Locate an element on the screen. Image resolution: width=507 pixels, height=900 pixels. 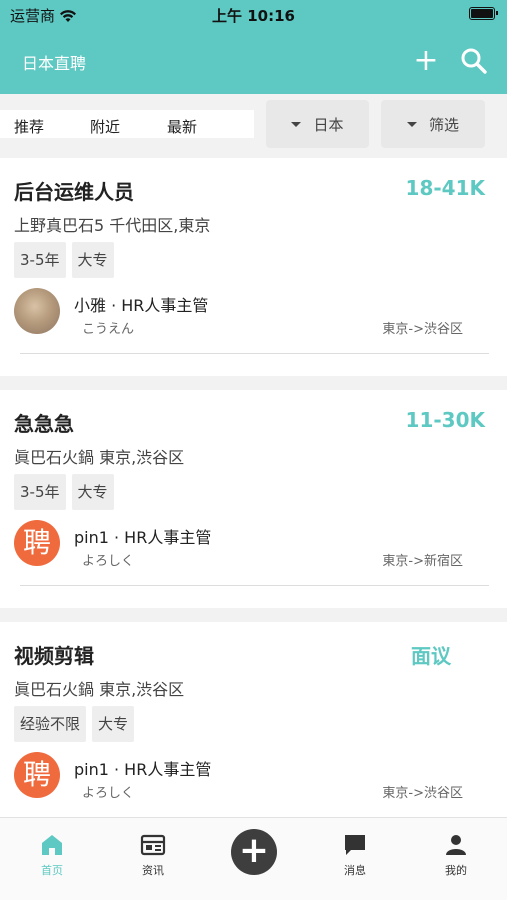
tab-latest: 最新 is located at coordinates (182, 126).